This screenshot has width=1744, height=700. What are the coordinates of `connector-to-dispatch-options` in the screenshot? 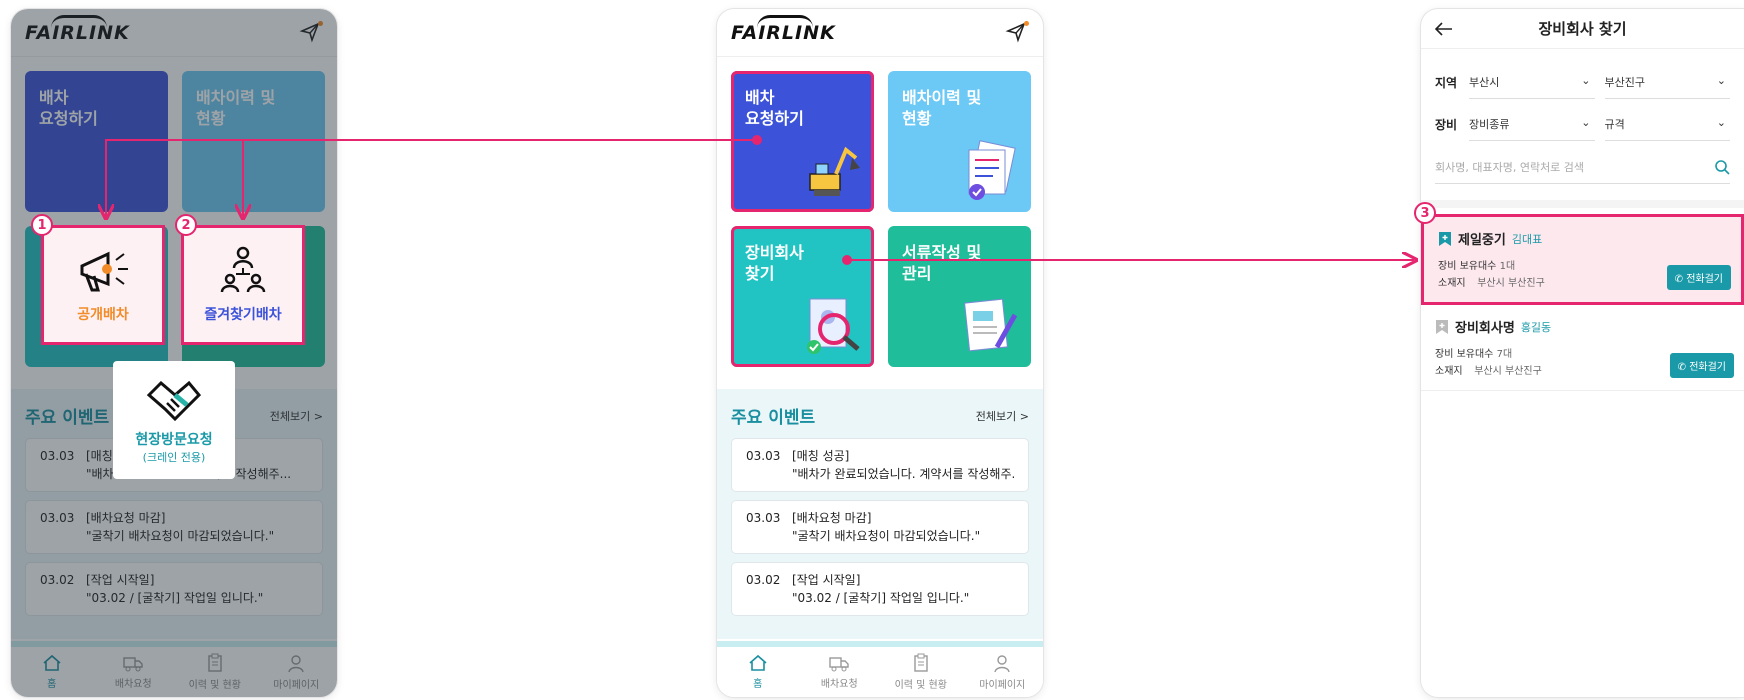 It's located at (431, 177).